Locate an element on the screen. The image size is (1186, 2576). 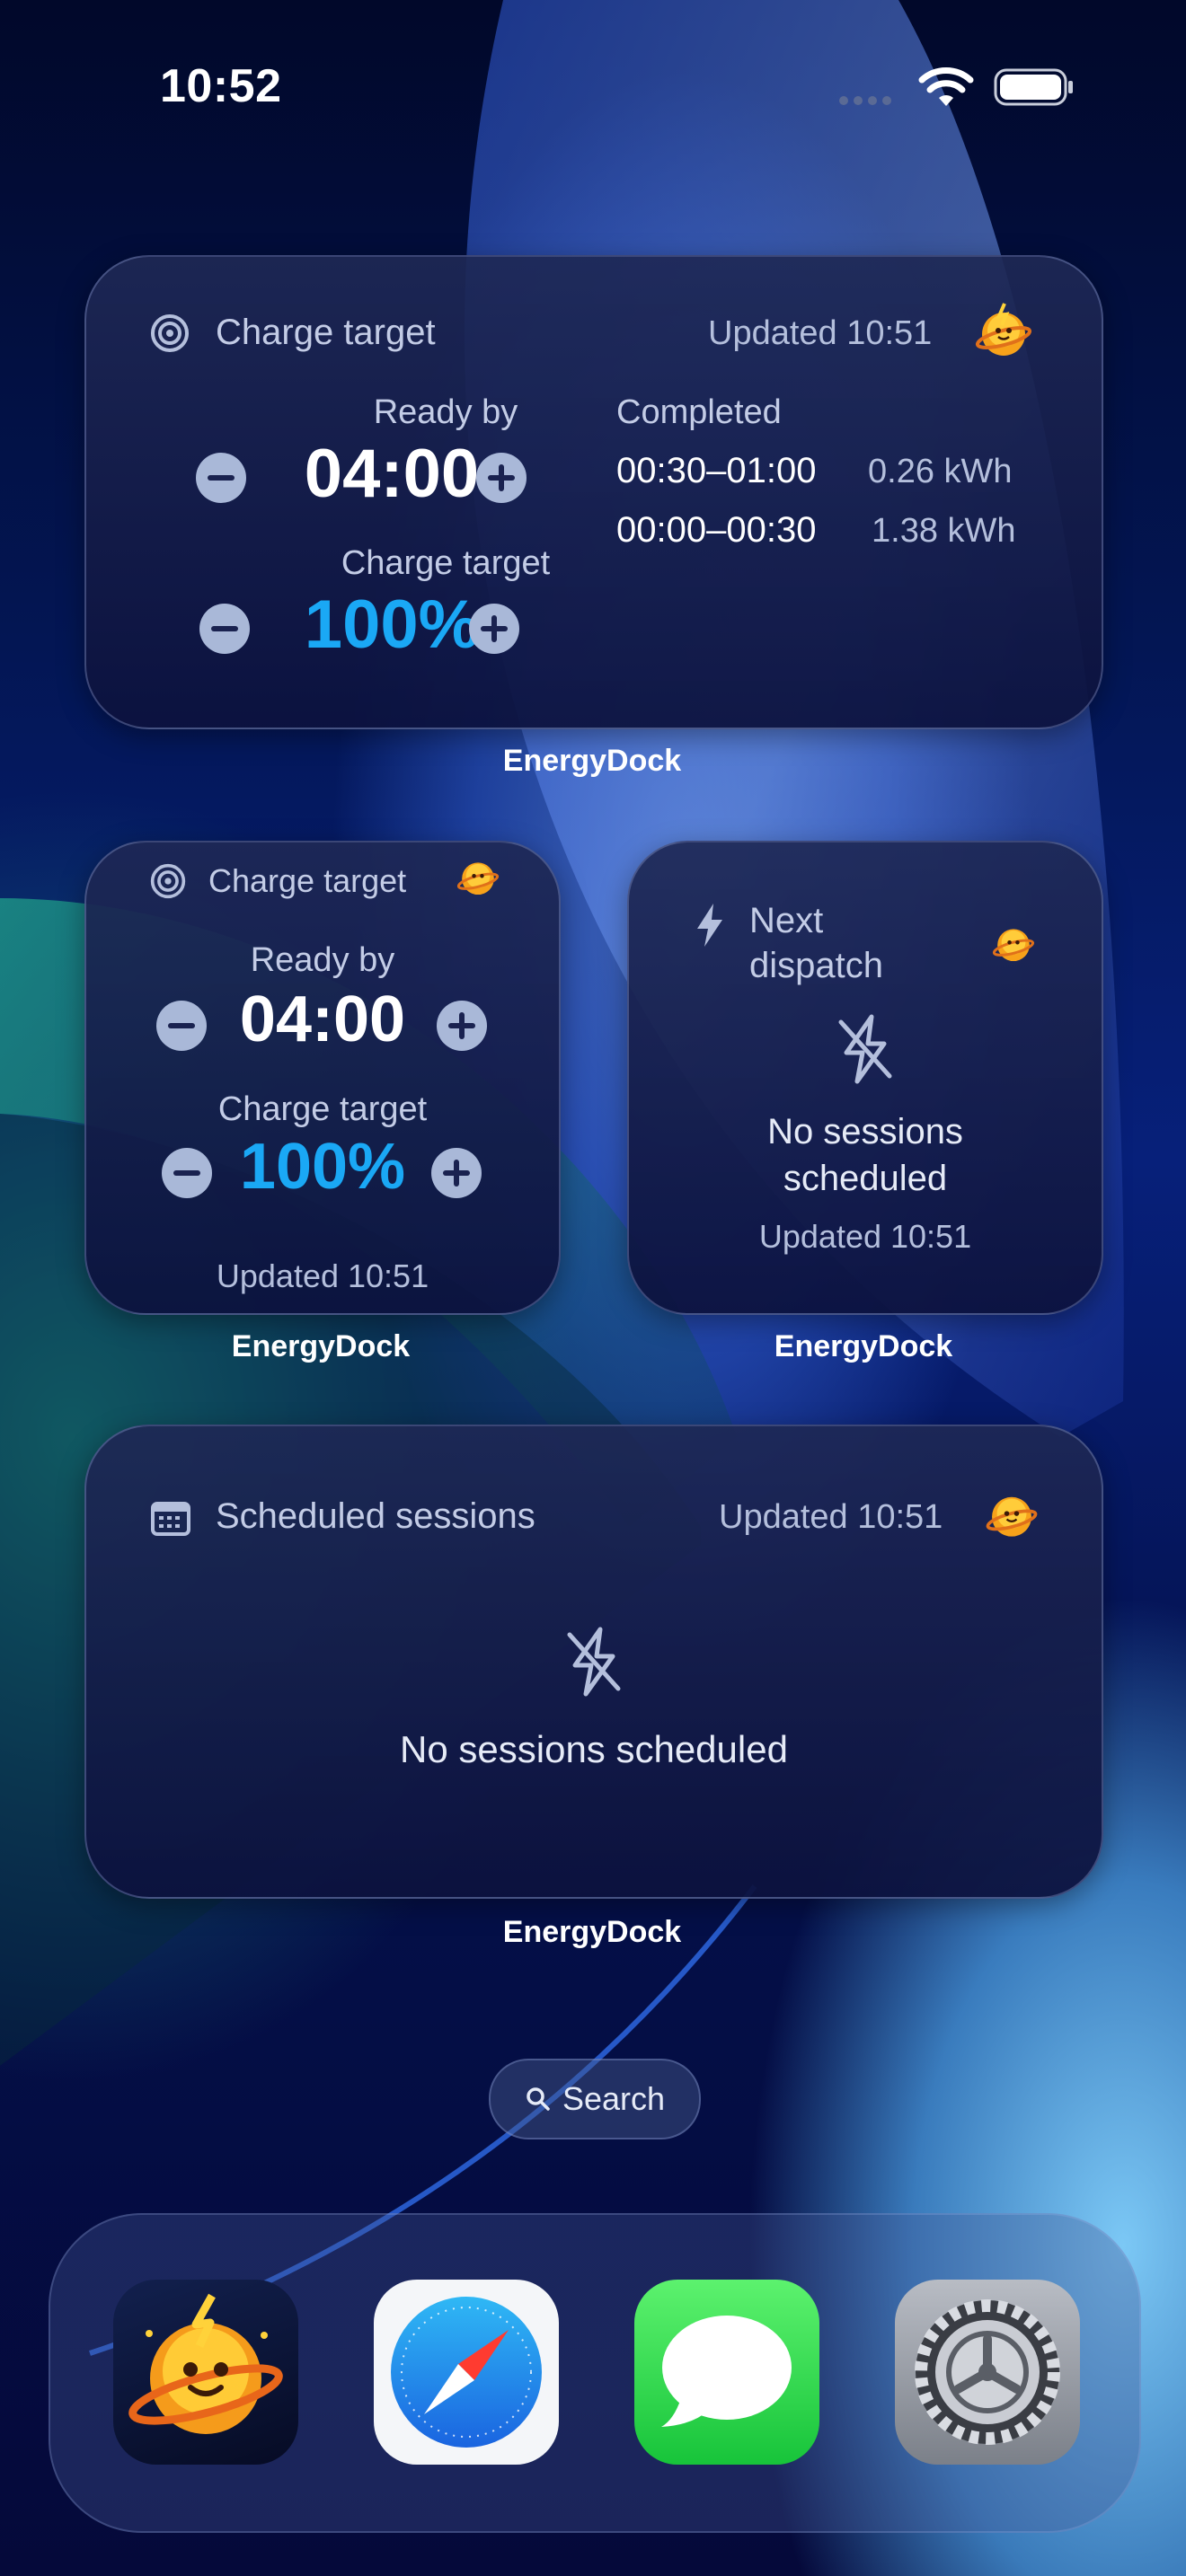
widget-title-line: Next is located at coordinates (786, 920).